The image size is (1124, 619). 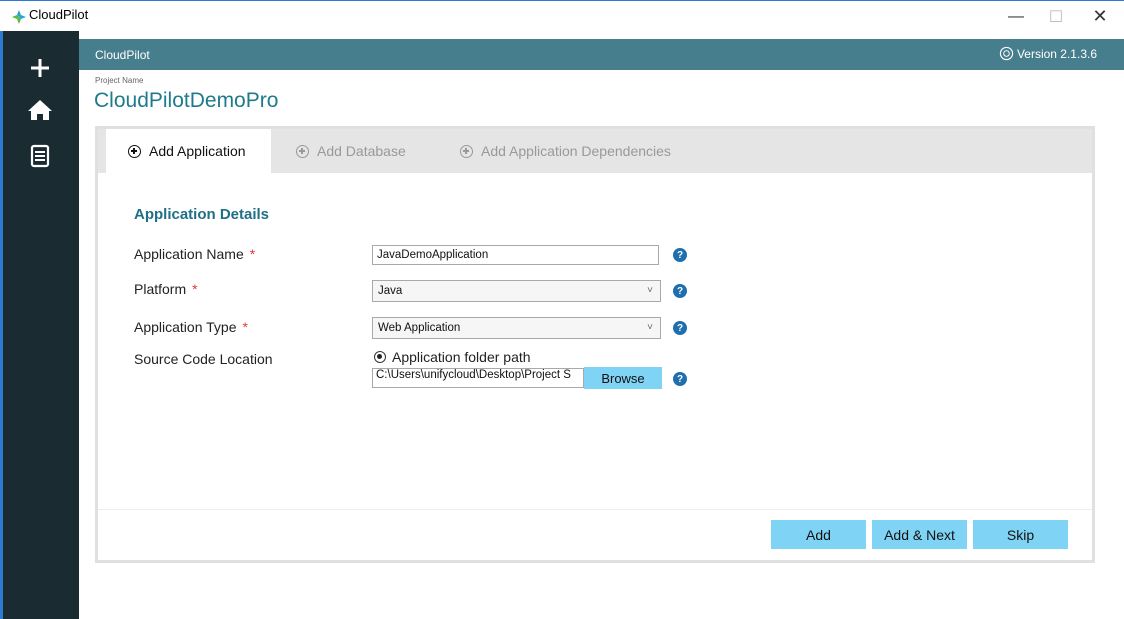 What do you see at coordinates (1056, 53) in the screenshot?
I see `version-text: Version 2.1.3.6` at bounding box center [1056, 53].